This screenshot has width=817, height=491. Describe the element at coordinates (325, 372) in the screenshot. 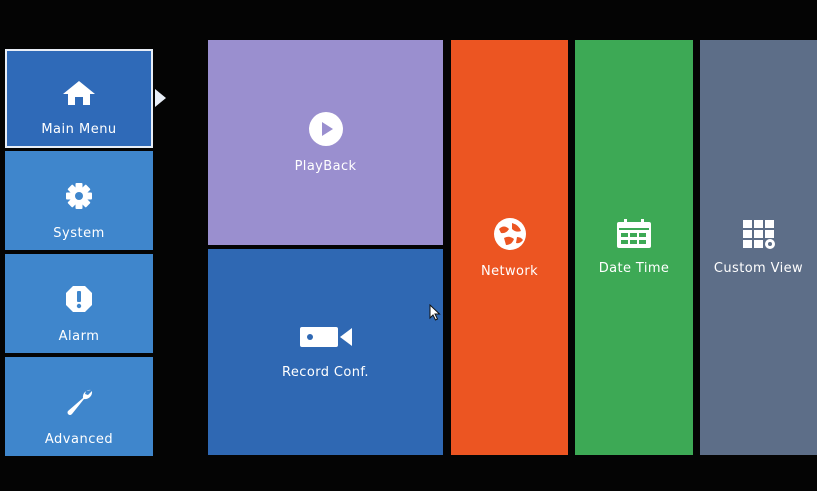

I see `record-conf-label: Record Conf.` at that location.